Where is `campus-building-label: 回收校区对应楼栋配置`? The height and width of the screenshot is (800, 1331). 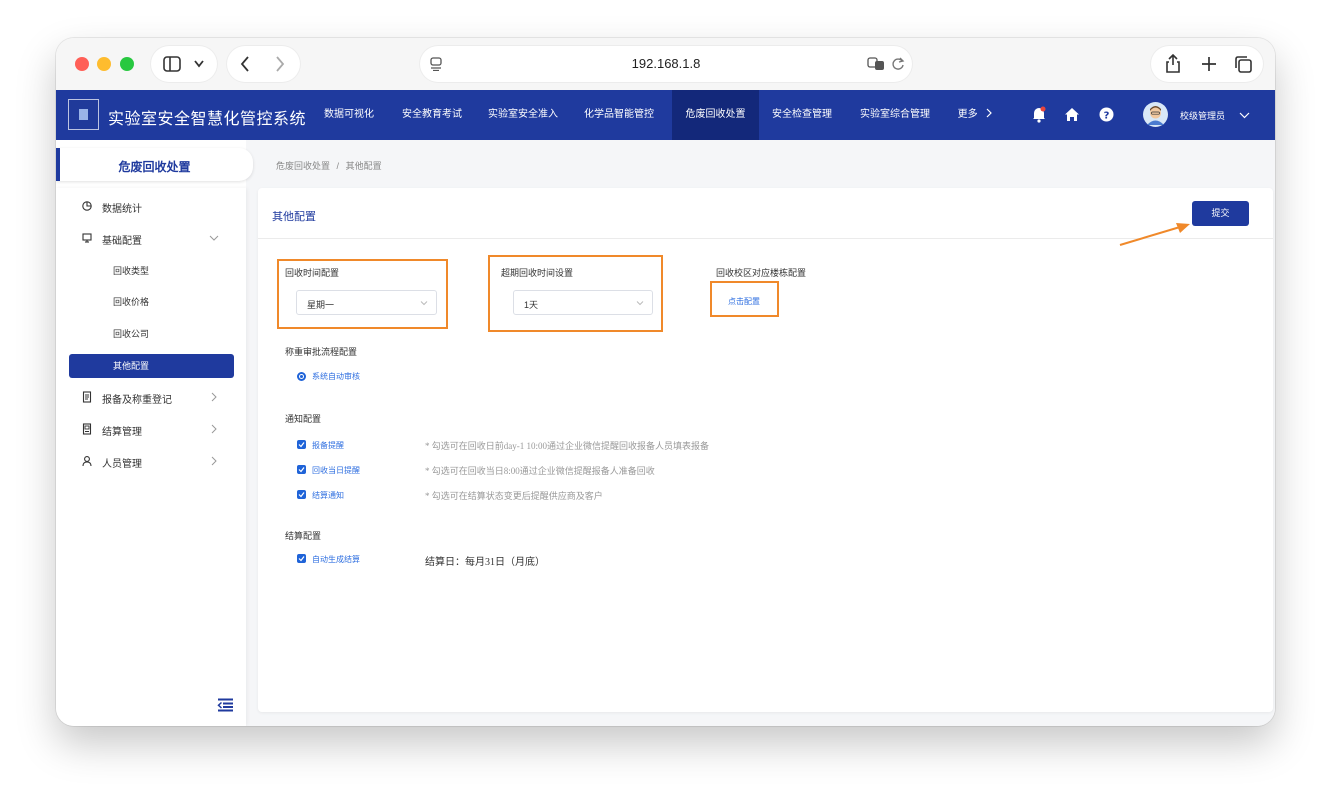
campus-building-label: 回收校区对应楼栋配置 is located at coordinates (761, 273).